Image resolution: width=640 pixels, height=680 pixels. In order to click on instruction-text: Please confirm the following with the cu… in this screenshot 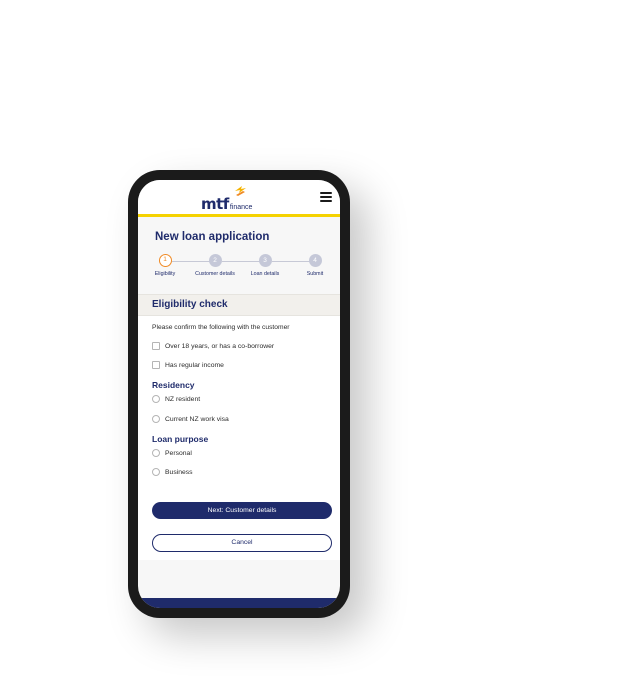, I will do `click(221, 327)`.